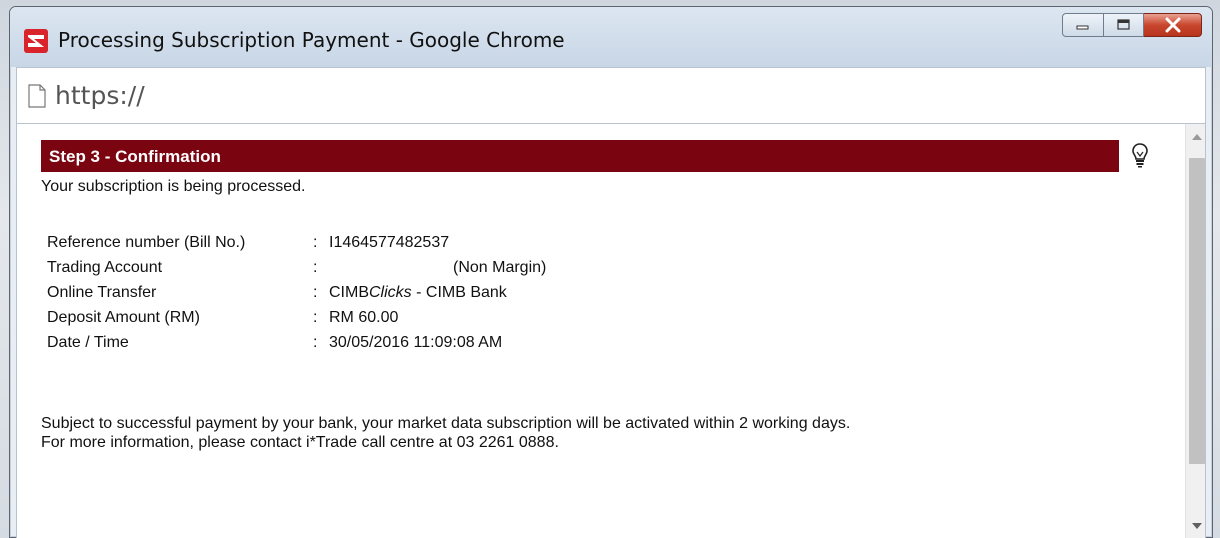  Describe the element at coordinates (611, 95) in the screenshot. I see `address-bar: https://` at that location.